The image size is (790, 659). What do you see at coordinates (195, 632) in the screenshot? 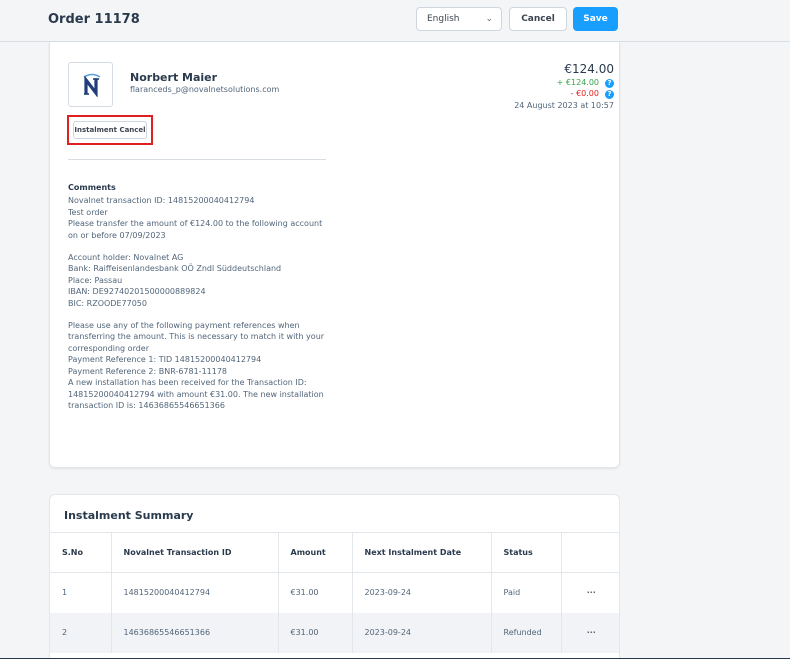
I see `cell-tid: 14636865546651366` at bounding box center [195, 632].